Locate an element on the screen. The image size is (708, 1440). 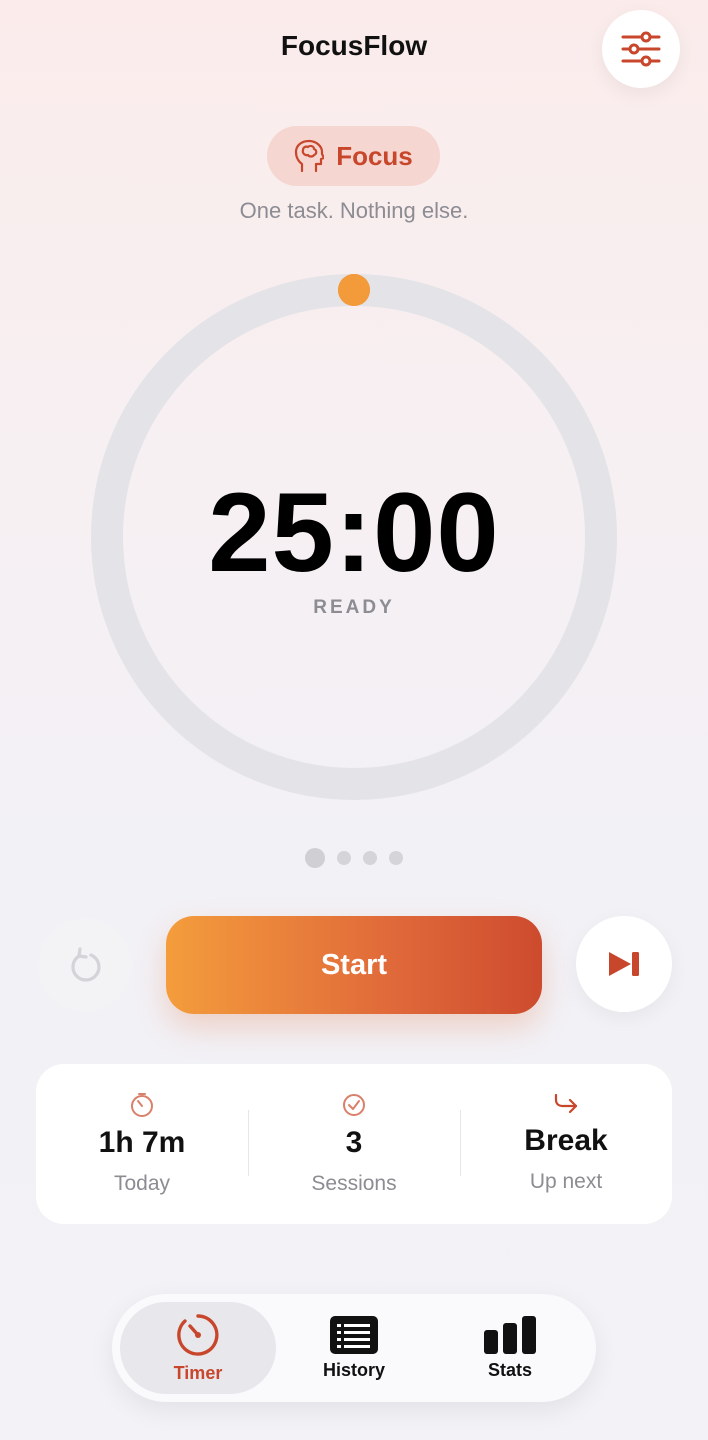
stat-sessions: 3 Sessions is located at coordinates (354, 1144).